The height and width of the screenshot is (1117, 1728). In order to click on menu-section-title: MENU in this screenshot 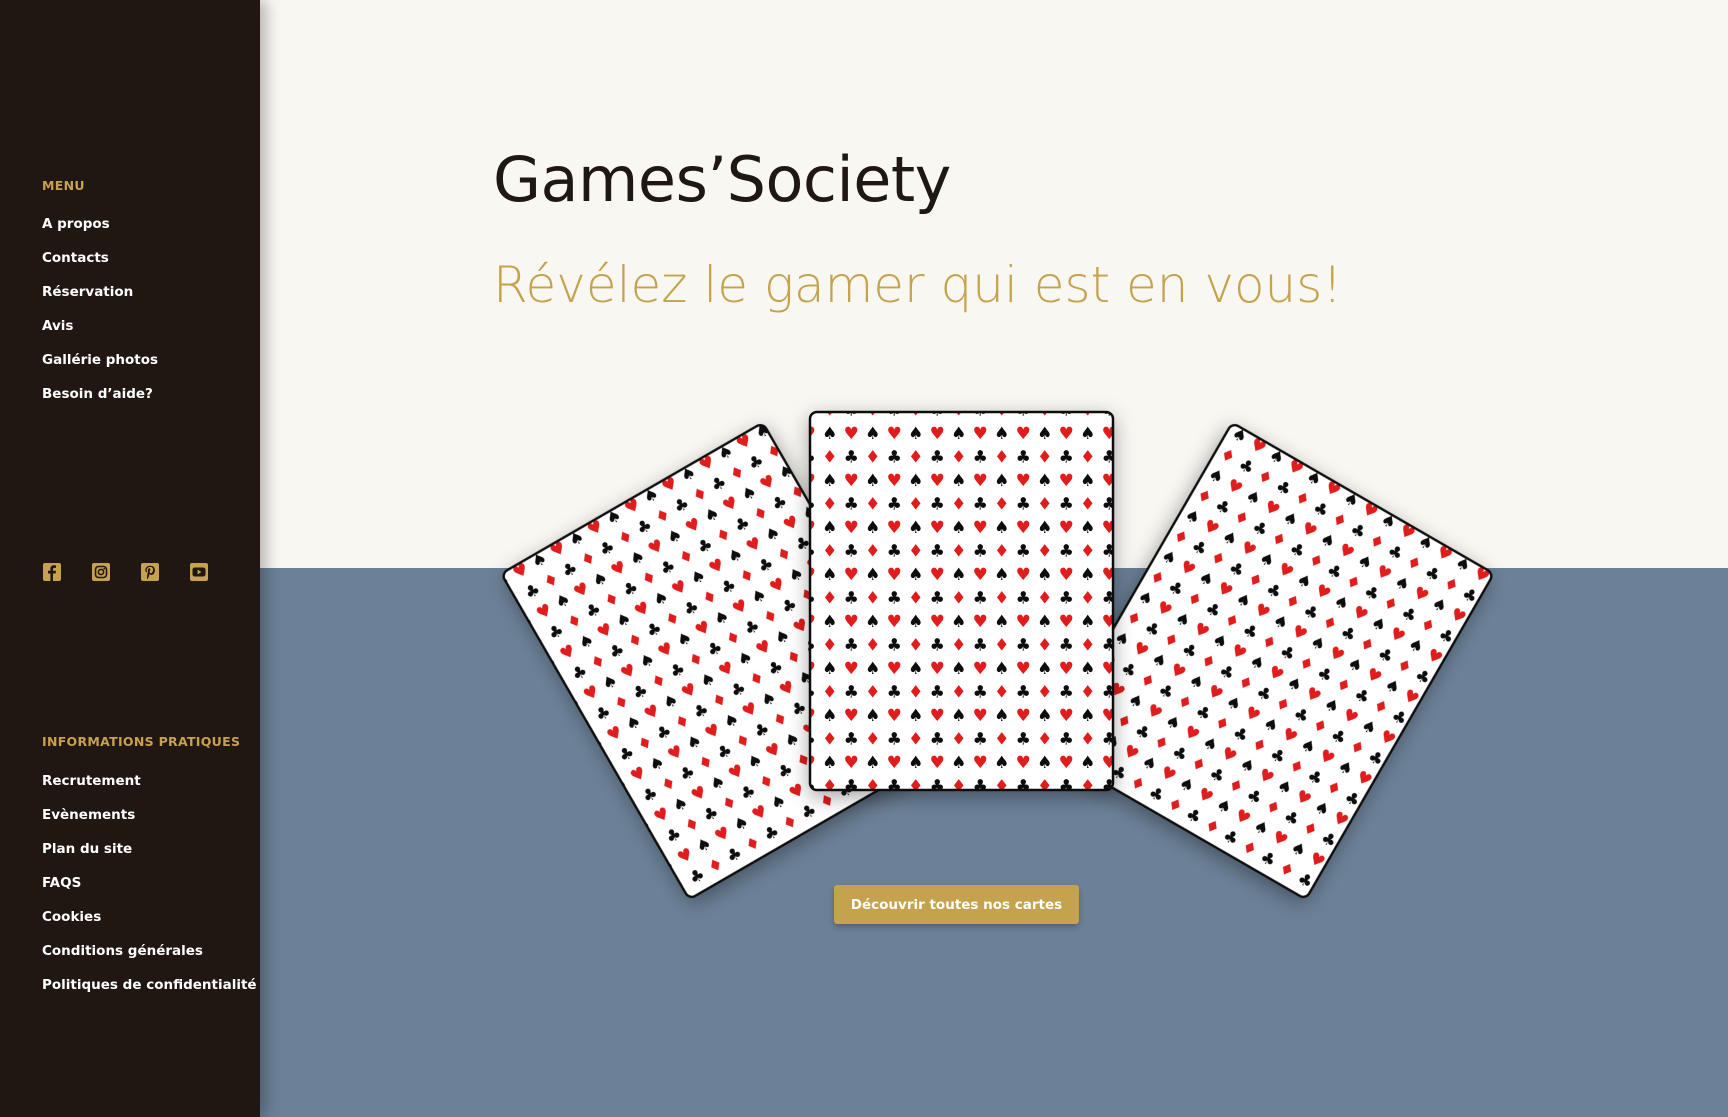, I will do `click(63, 185)`.